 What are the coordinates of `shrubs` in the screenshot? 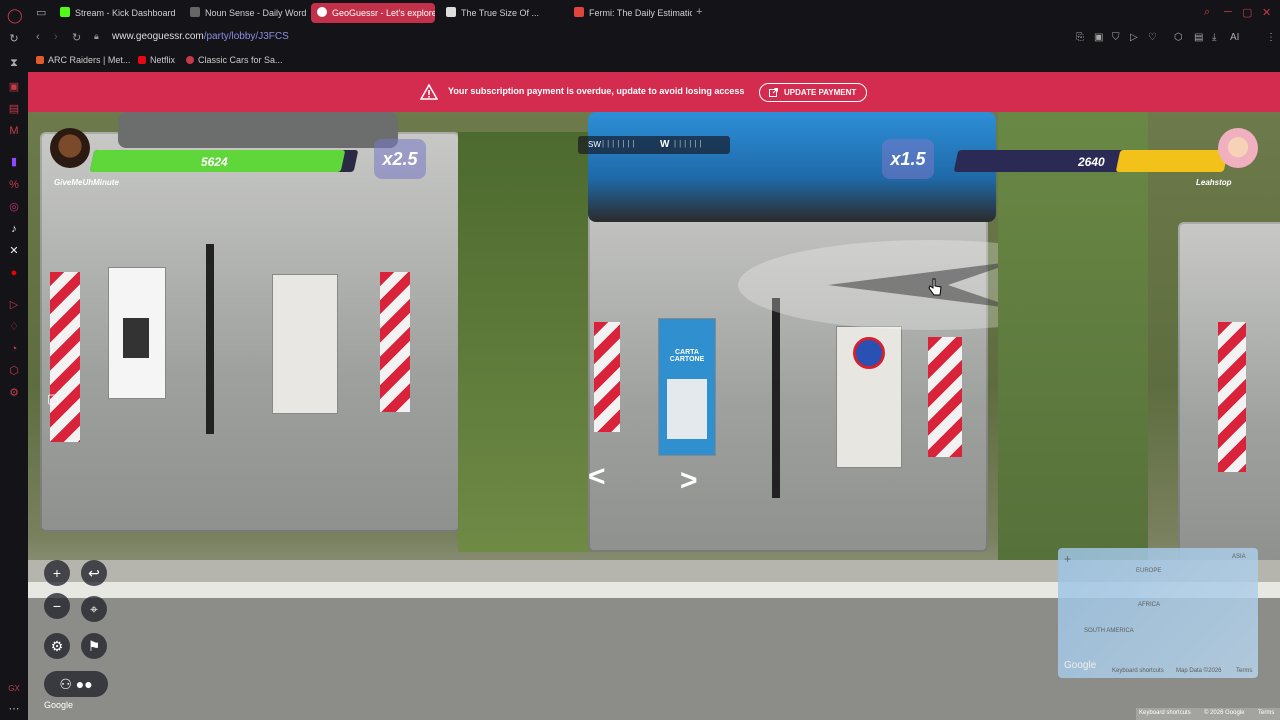 It's located at (1073, 337).